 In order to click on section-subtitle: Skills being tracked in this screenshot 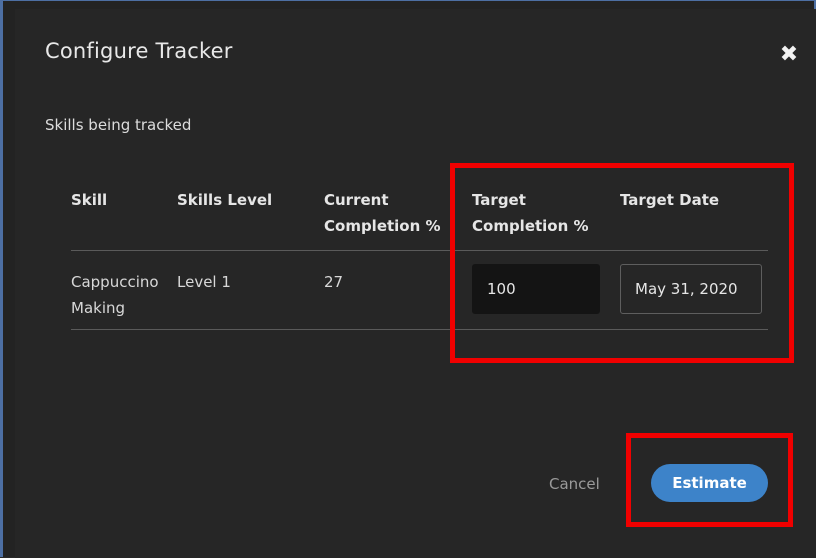, I will do `click(118, 125)`.